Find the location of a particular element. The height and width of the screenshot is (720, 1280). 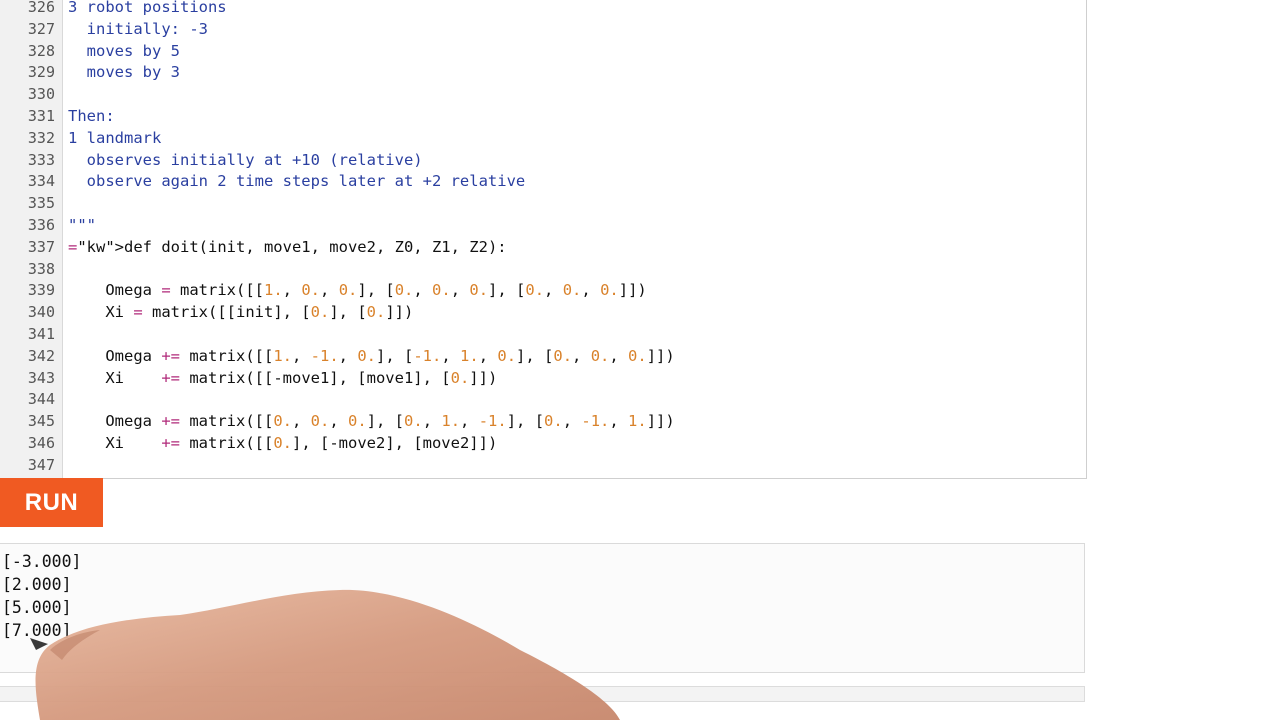

line-number: 339 is located at coordinates (41, 290).